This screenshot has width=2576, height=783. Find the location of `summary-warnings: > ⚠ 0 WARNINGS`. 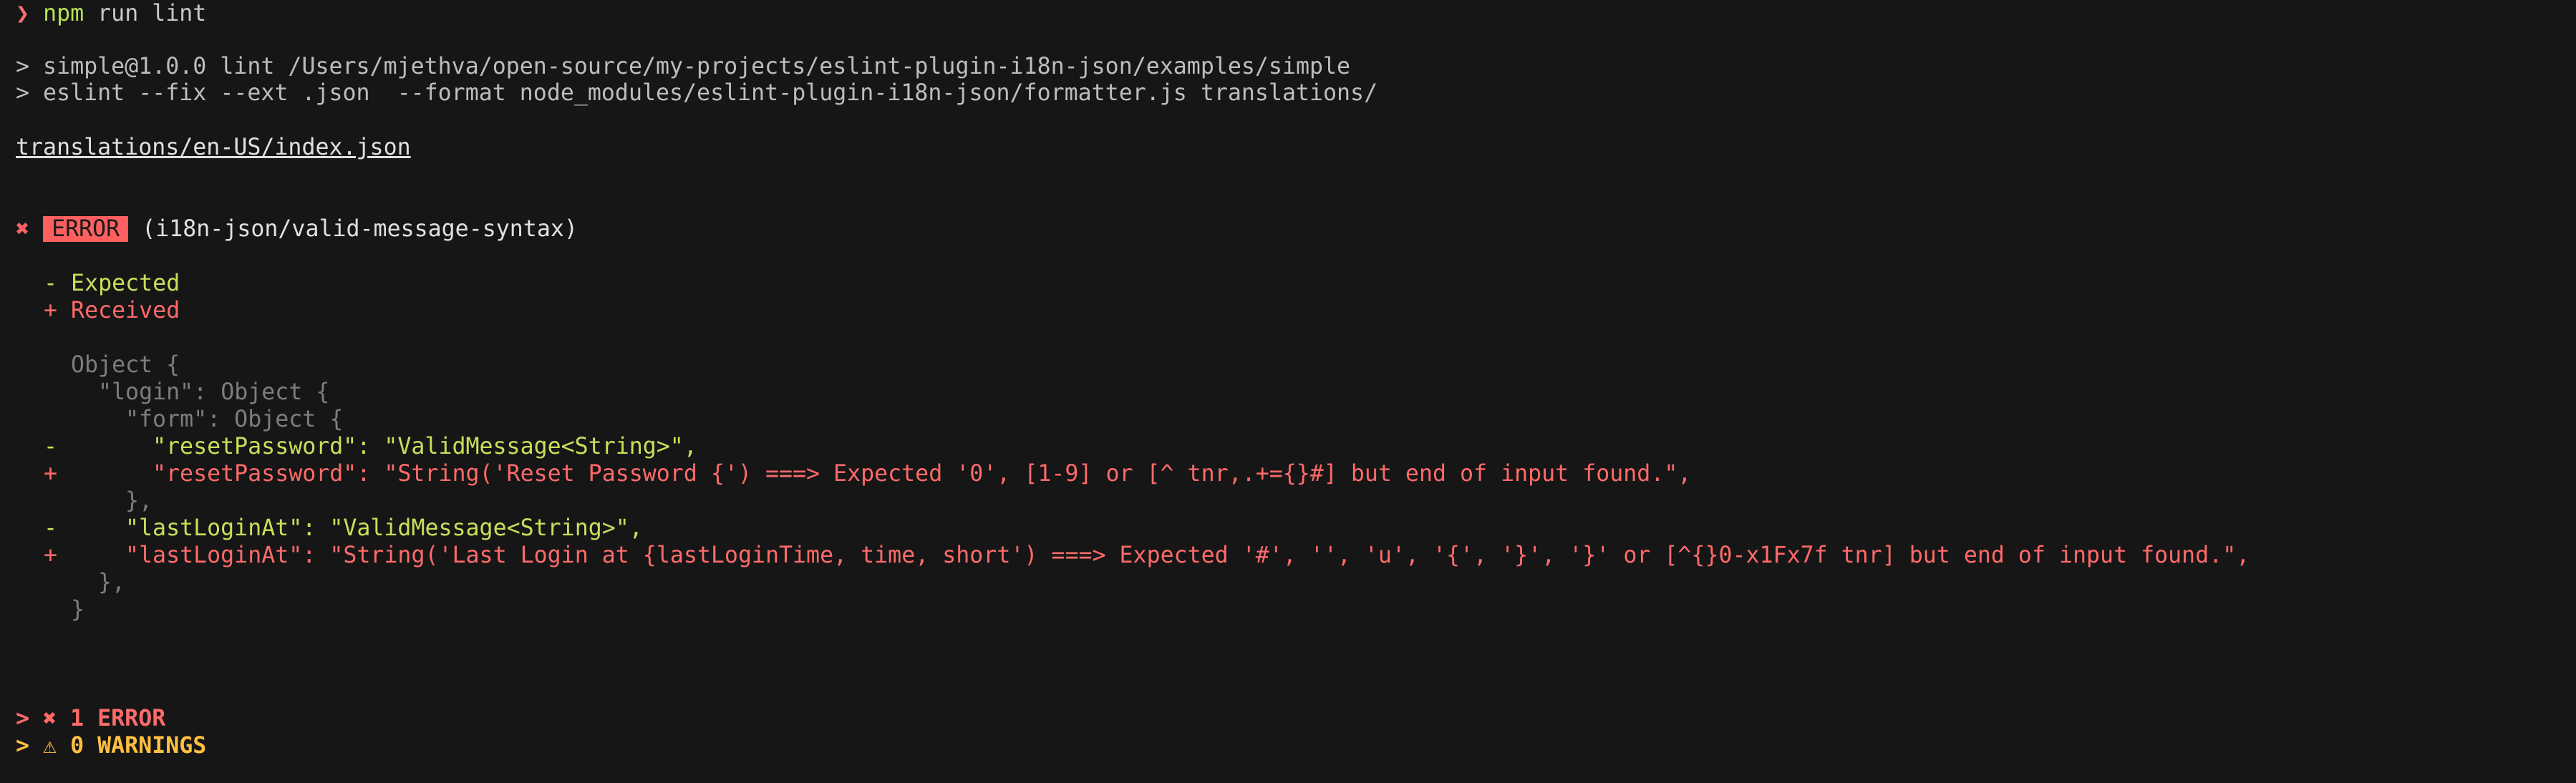

summary-warnings: > ⚠ 0 WARNINGS is located at coordinates (112, 746).